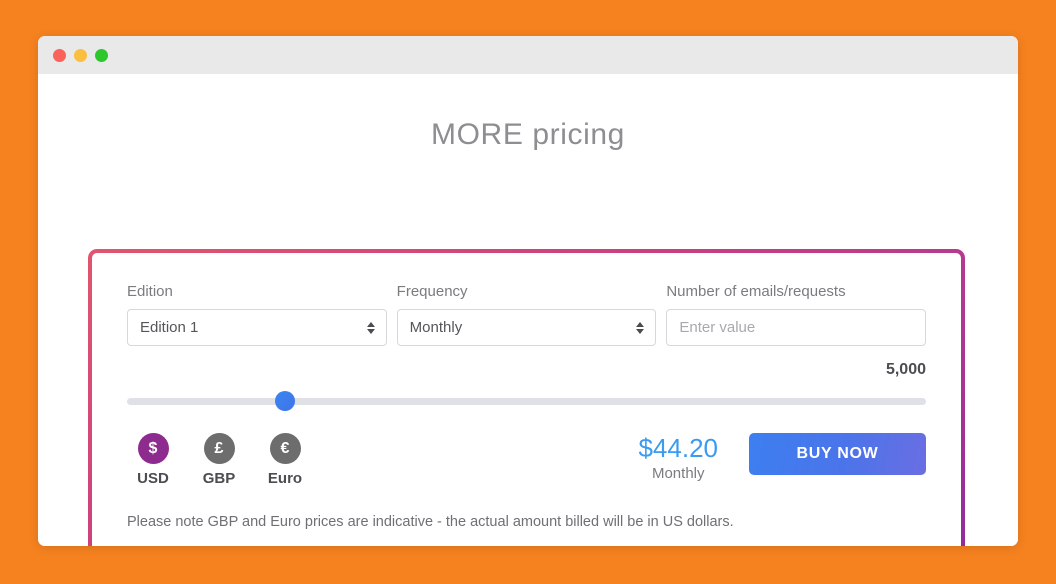  What do you see at coordinates (436, 327) in the screenshot?
I see `frequency-select-value: Monthly` at bounding box center [436, 327].